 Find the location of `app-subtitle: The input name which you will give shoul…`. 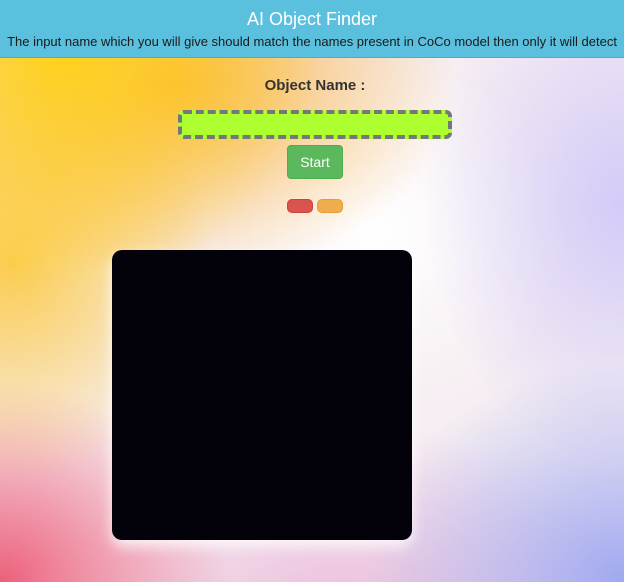

app-subtitle: The input name which you will give shoul… is located at coordinates (312, 41).